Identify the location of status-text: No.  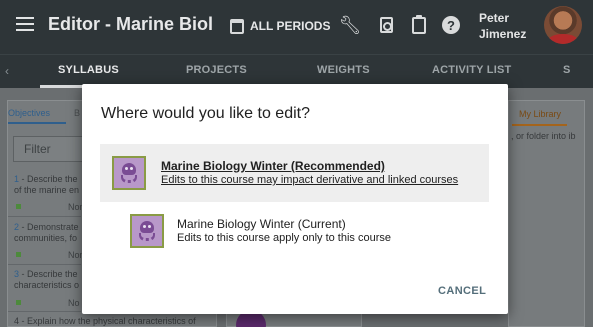
(74, 303).